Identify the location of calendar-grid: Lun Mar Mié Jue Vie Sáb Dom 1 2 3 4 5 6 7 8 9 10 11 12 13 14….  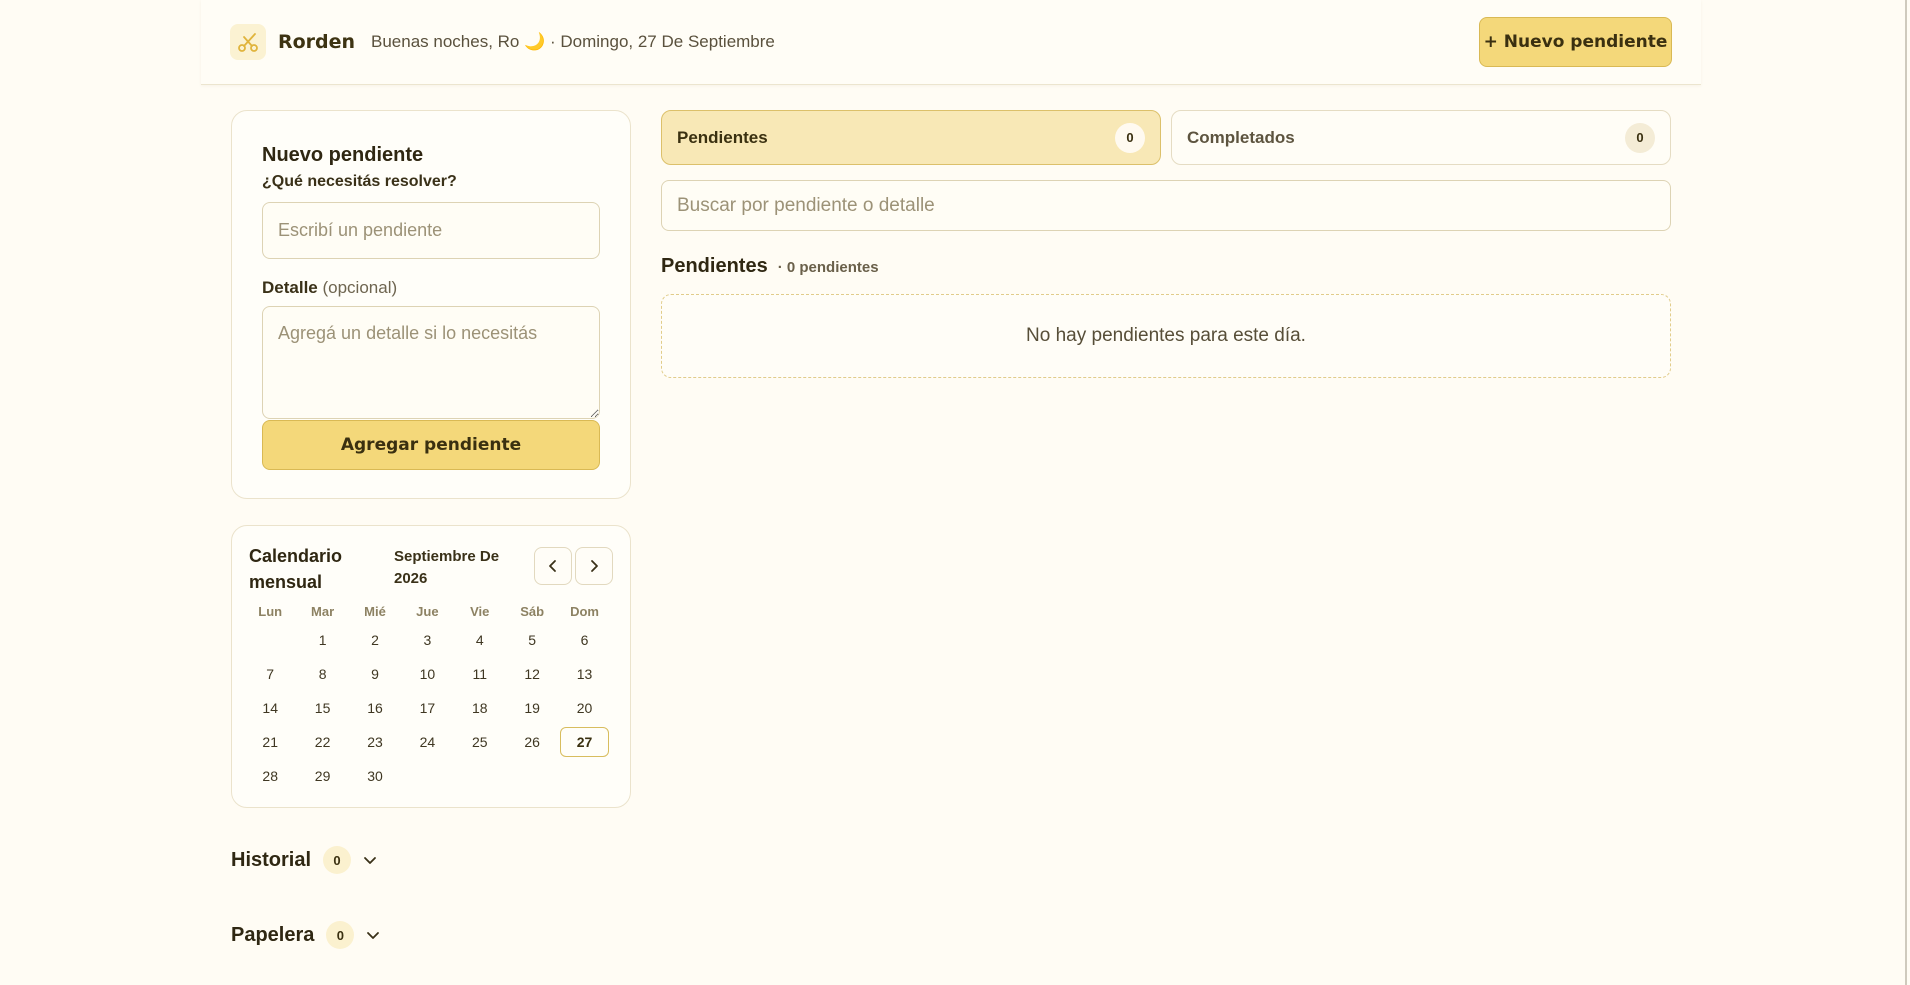
(427, 697).